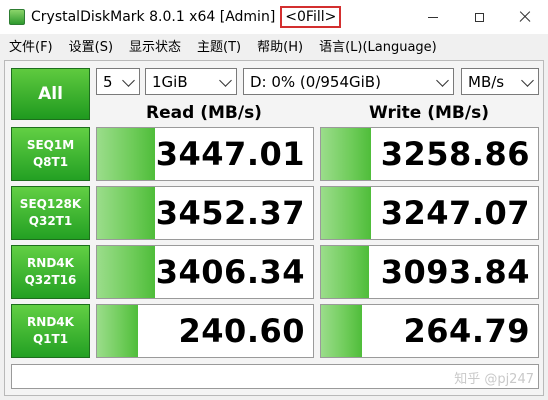 Image resolution: width=548 pixels, height=400 pixels. What do you see at coordinates (118, 81) in the screenshot?
I see `test-count-select: 5` at bounding box center [118, 81].